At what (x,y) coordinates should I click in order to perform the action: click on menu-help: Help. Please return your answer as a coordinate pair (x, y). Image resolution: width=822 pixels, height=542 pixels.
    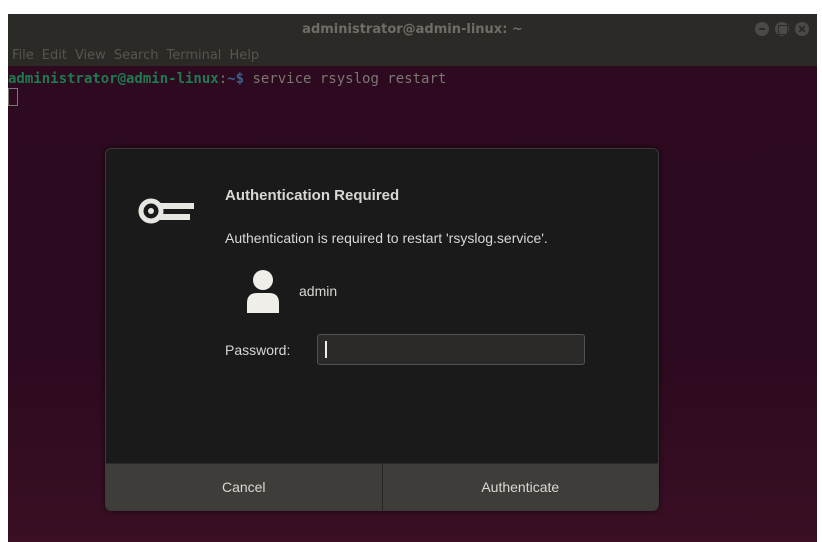
    Looking at the image, I should click on (244, 55).